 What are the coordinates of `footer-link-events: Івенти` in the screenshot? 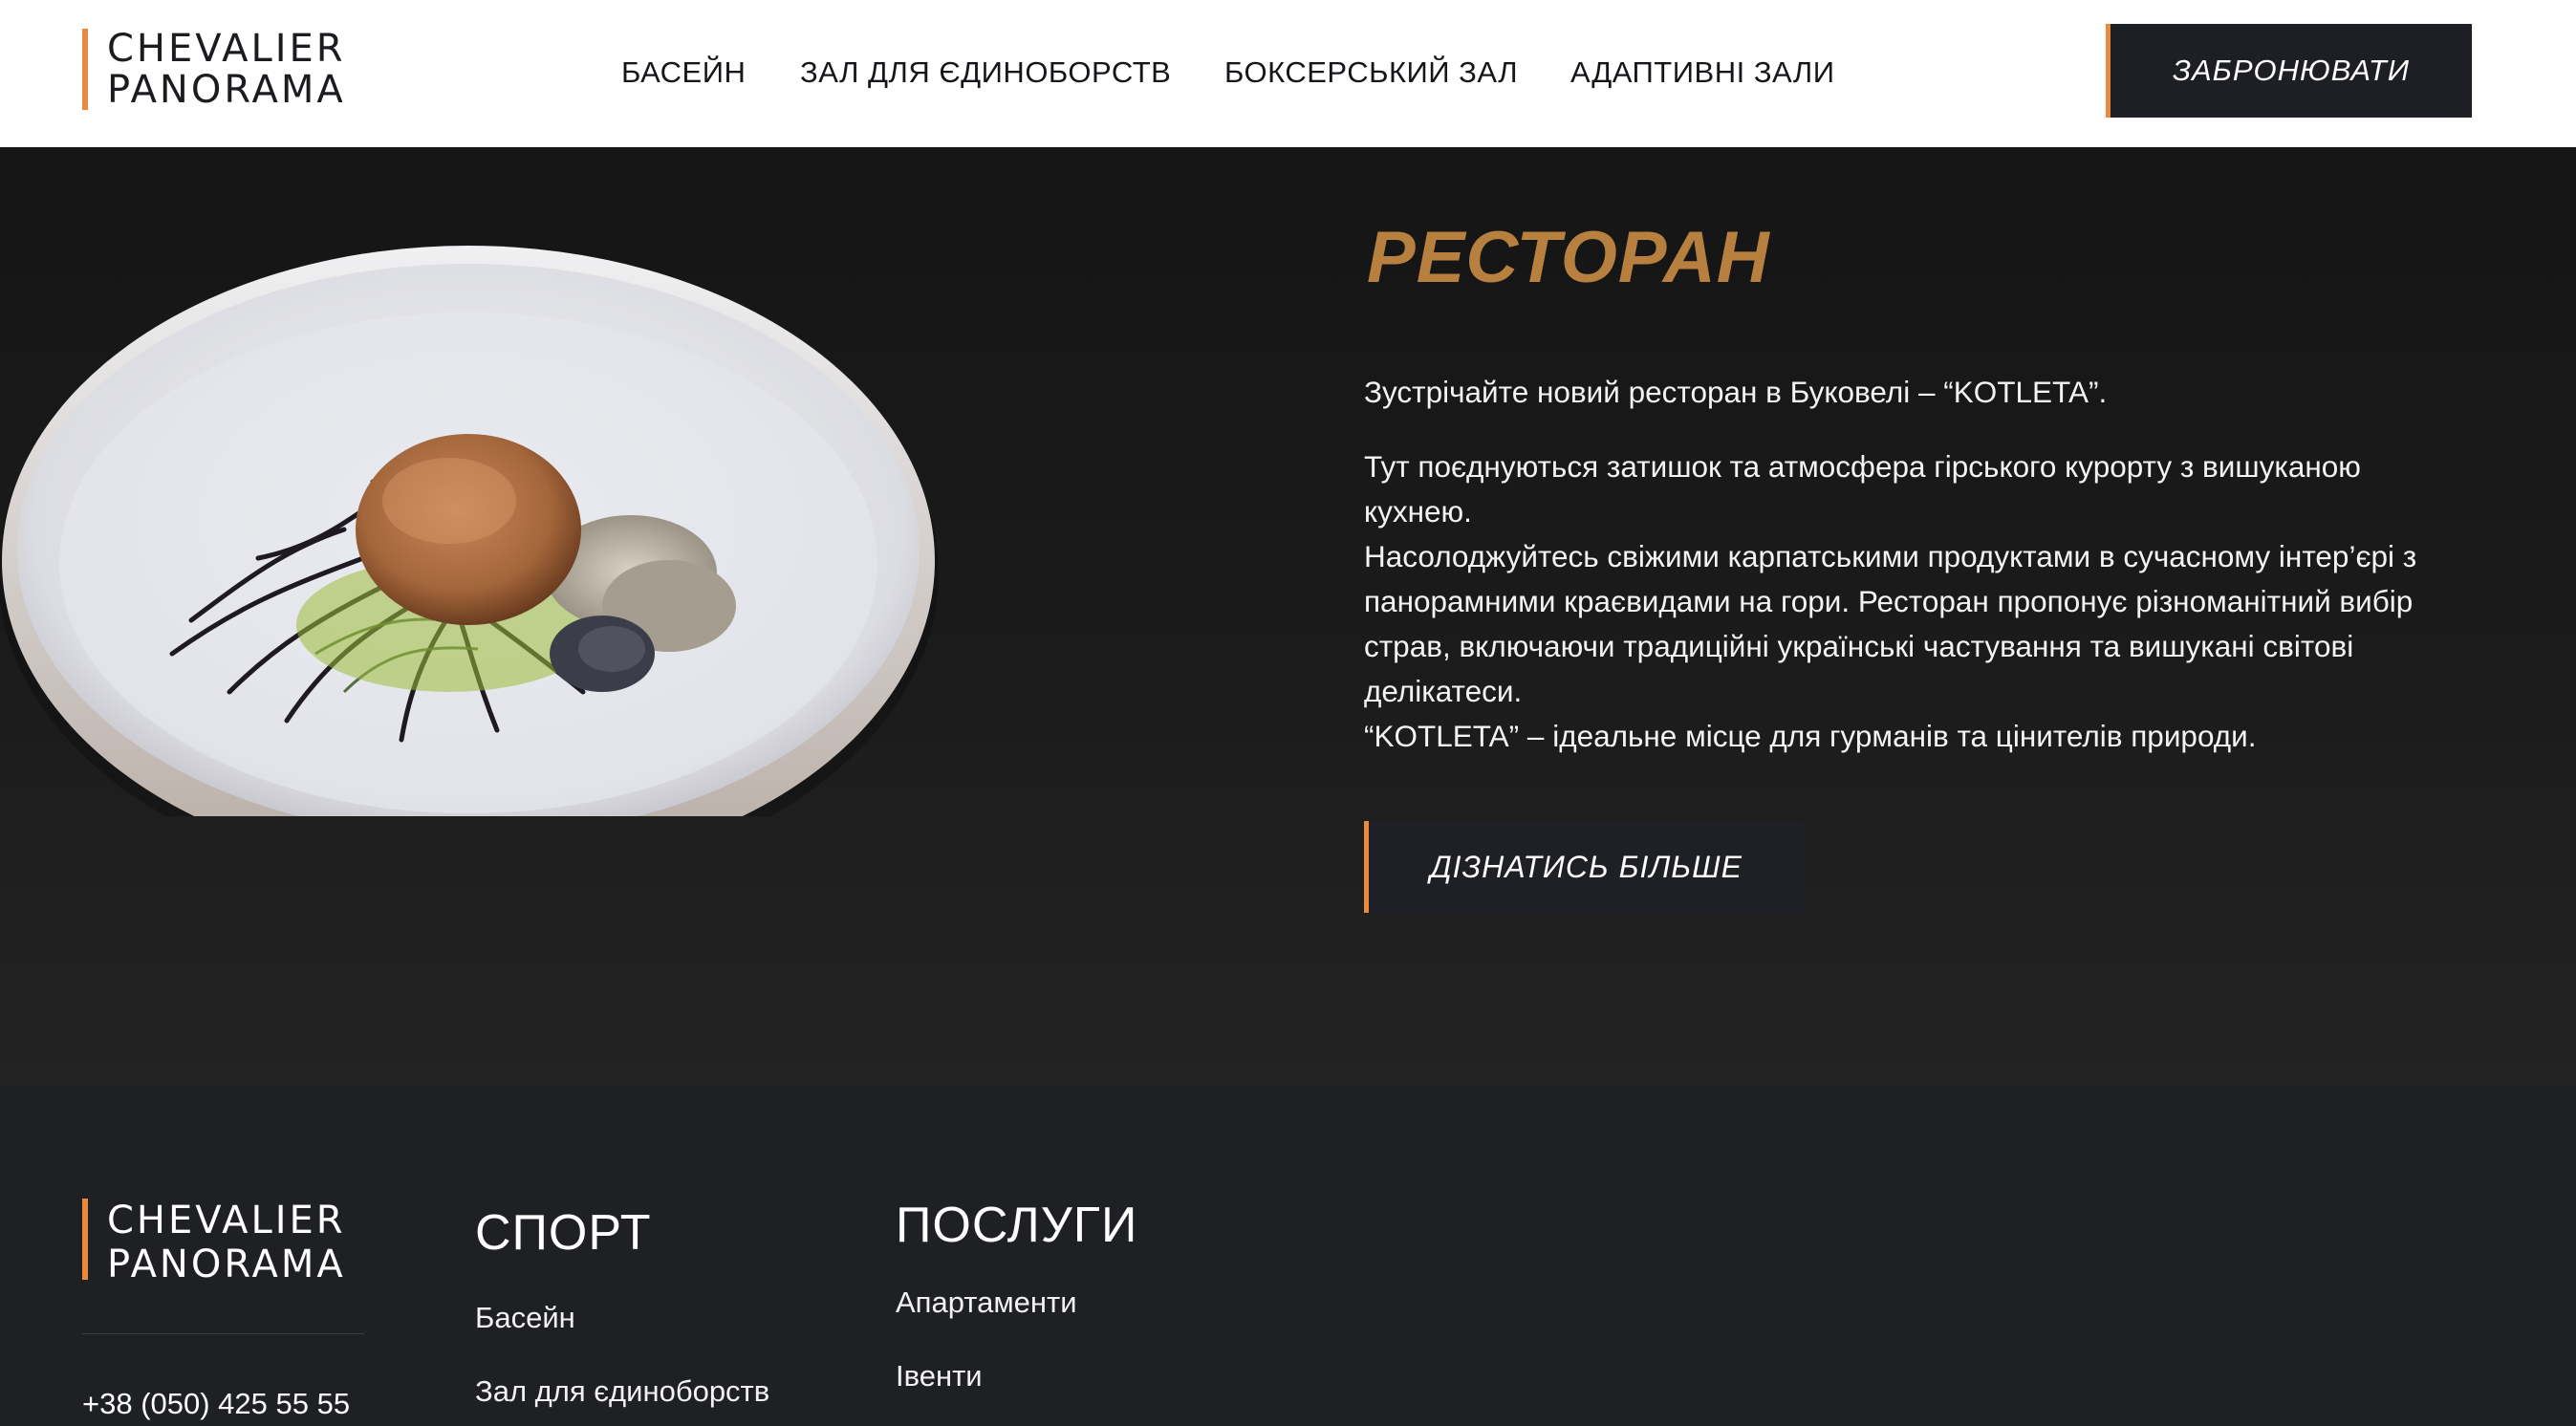 It's located at (939, 1376).